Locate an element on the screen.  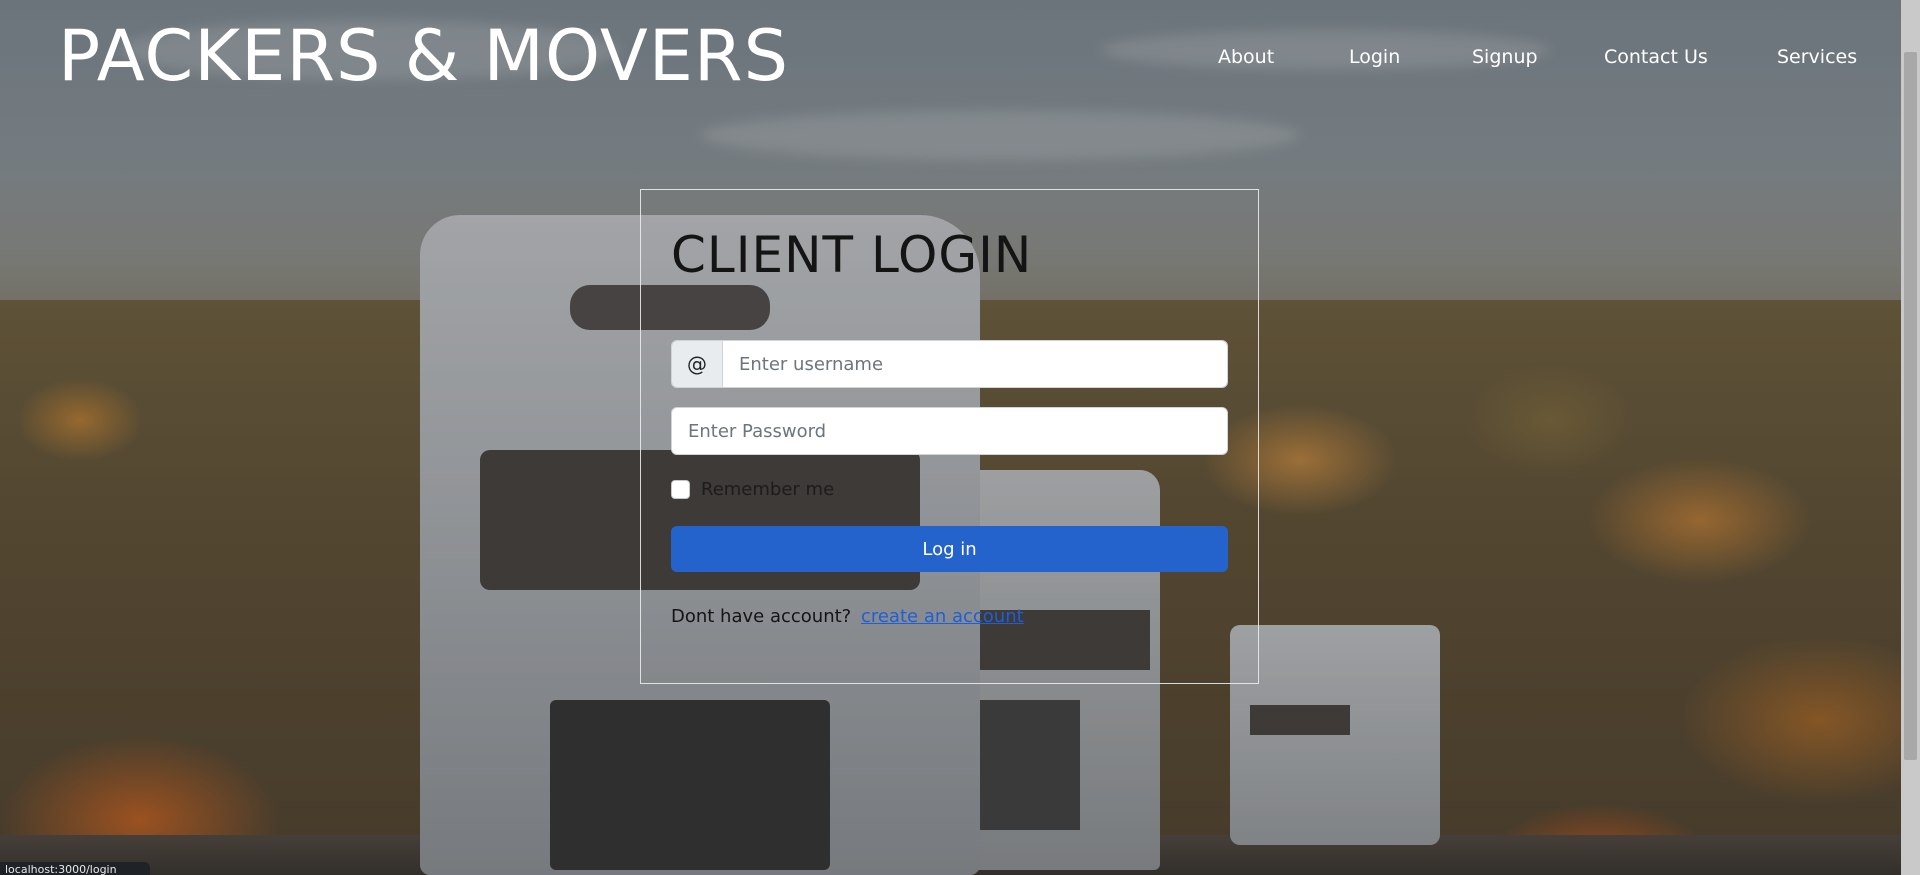
nav-login: Login is located at coordinates (1374, 57).